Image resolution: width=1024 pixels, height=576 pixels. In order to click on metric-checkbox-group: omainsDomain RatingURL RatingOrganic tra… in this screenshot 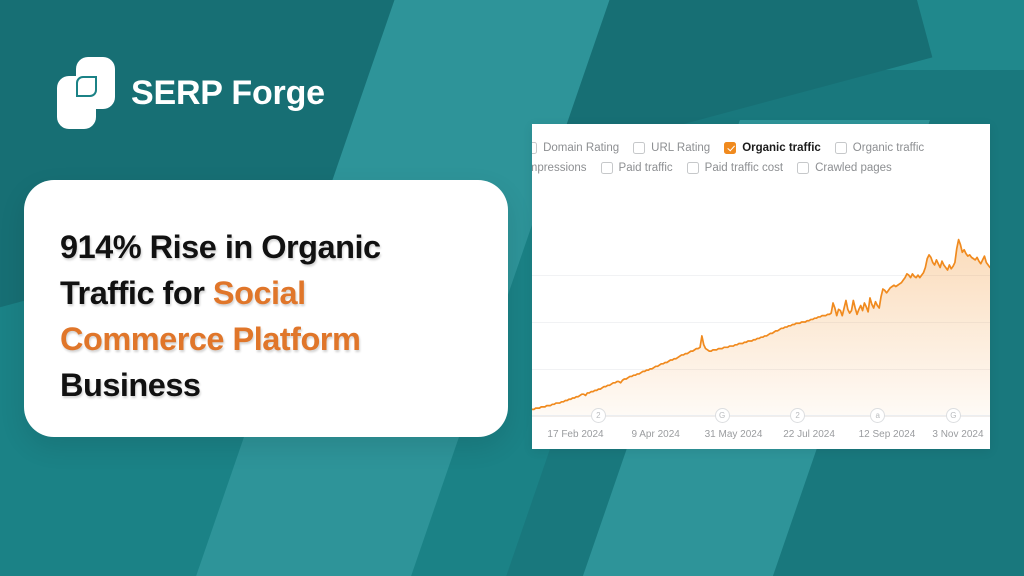, I will do `click(761, 158)`.